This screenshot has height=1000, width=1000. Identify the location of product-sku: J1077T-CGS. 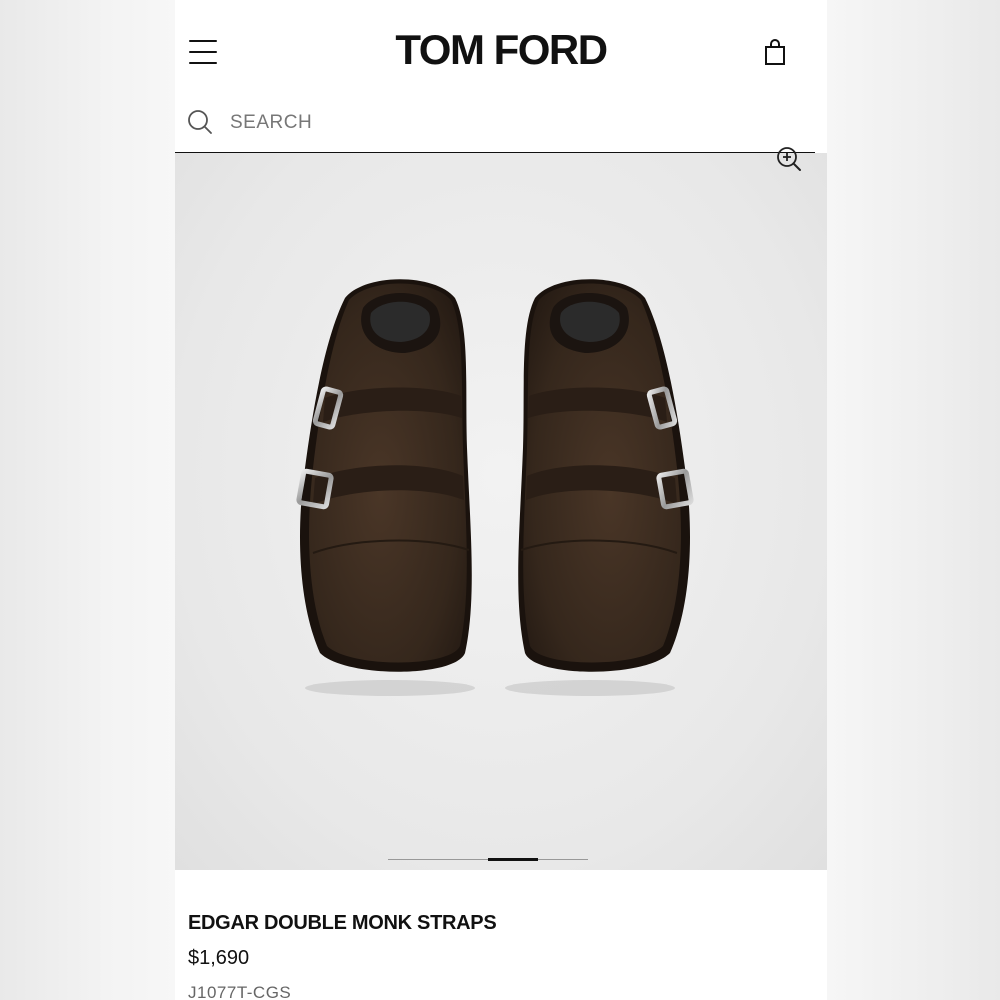
(240, 991).